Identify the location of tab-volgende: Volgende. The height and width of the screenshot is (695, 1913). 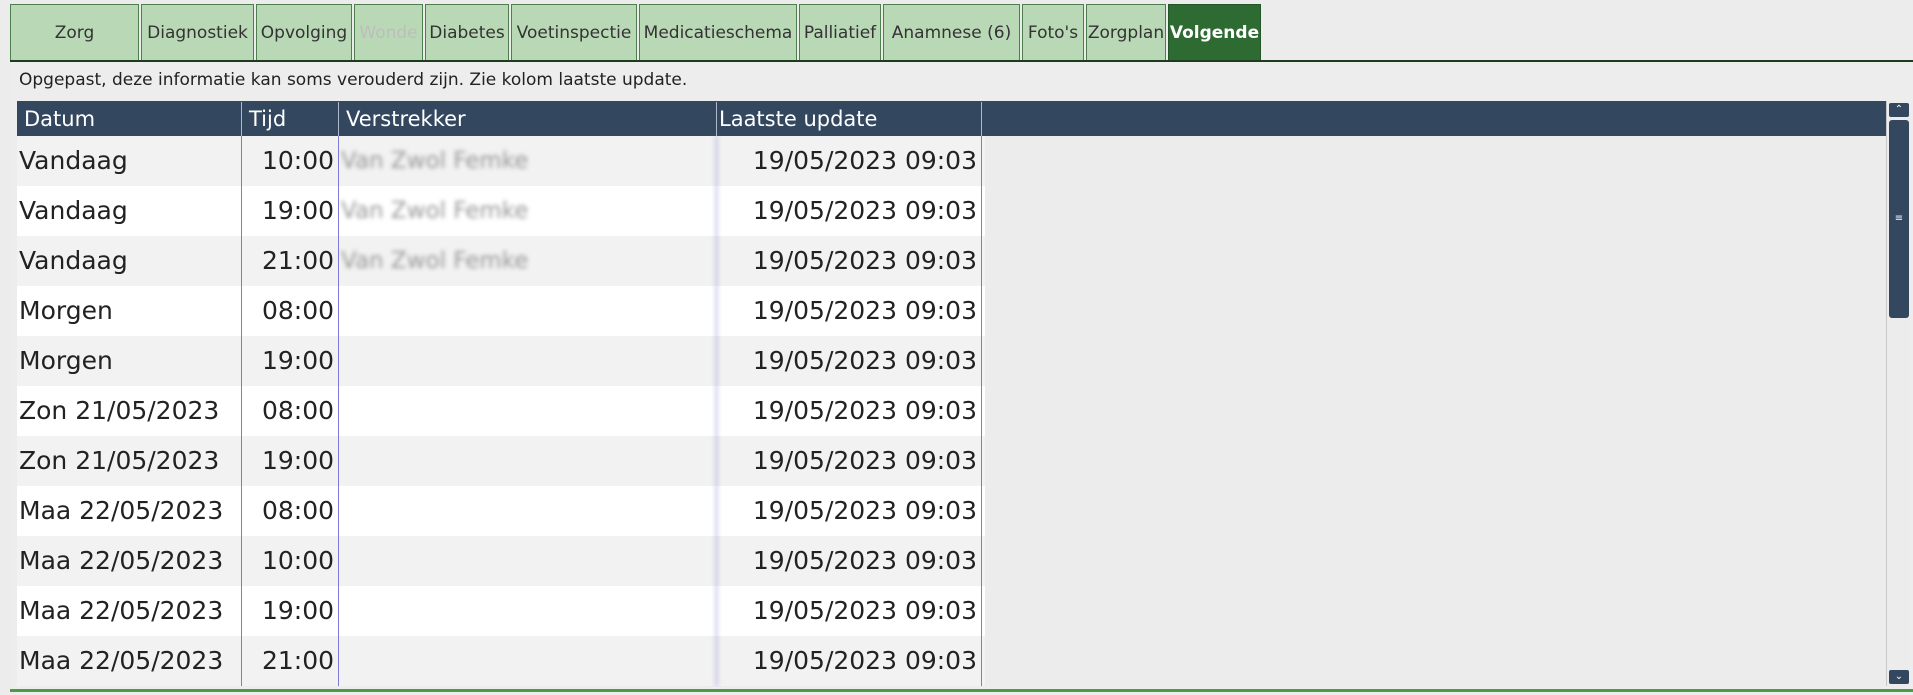
(1214, 32).